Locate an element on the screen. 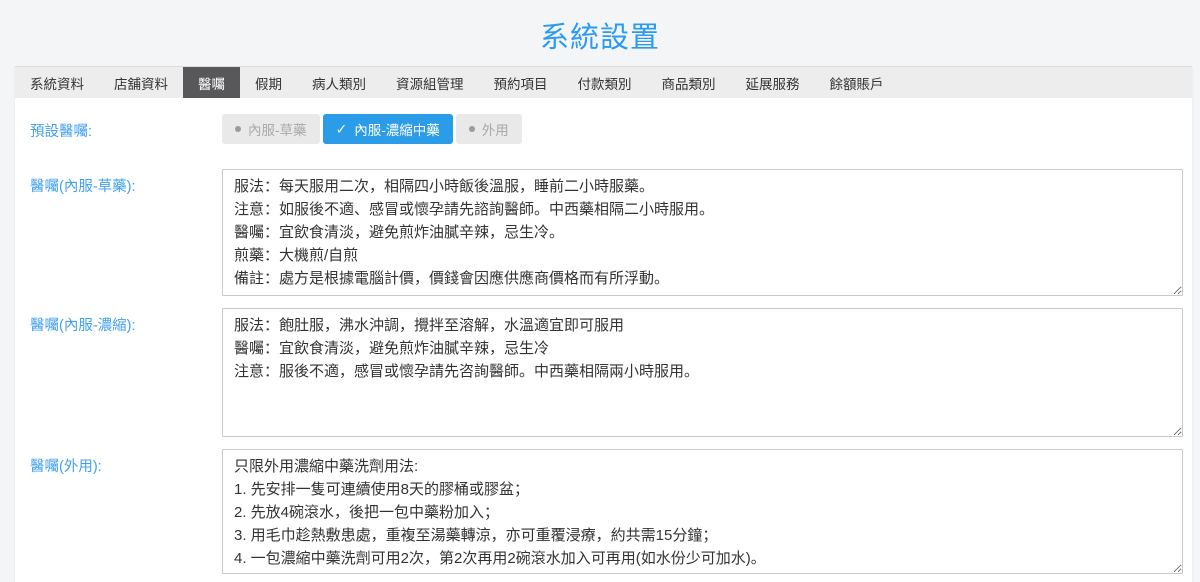  page-title: 系統設置 is located at coordinates (599, 38).